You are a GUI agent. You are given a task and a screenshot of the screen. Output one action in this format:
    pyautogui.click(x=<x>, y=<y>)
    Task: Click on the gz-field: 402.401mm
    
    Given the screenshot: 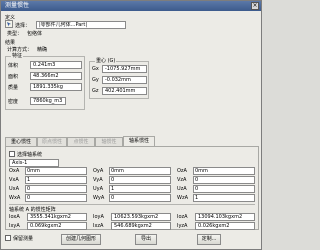 What is the action you would take?
    pyautogui.click(x=124, y=91)
    